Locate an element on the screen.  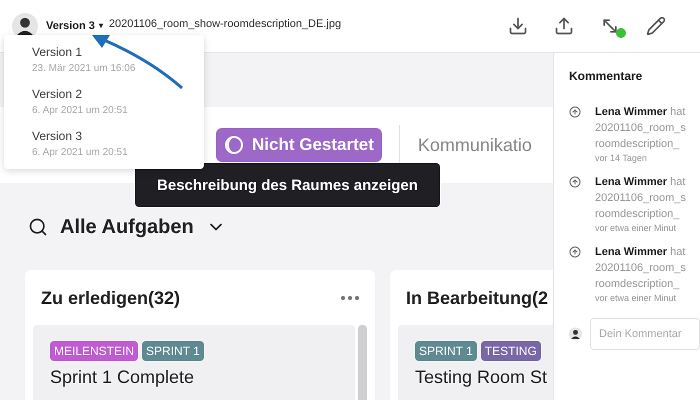
version-item: Version 1 23. Mär 2021 um 16:06 is located at coordinates (104, 60).